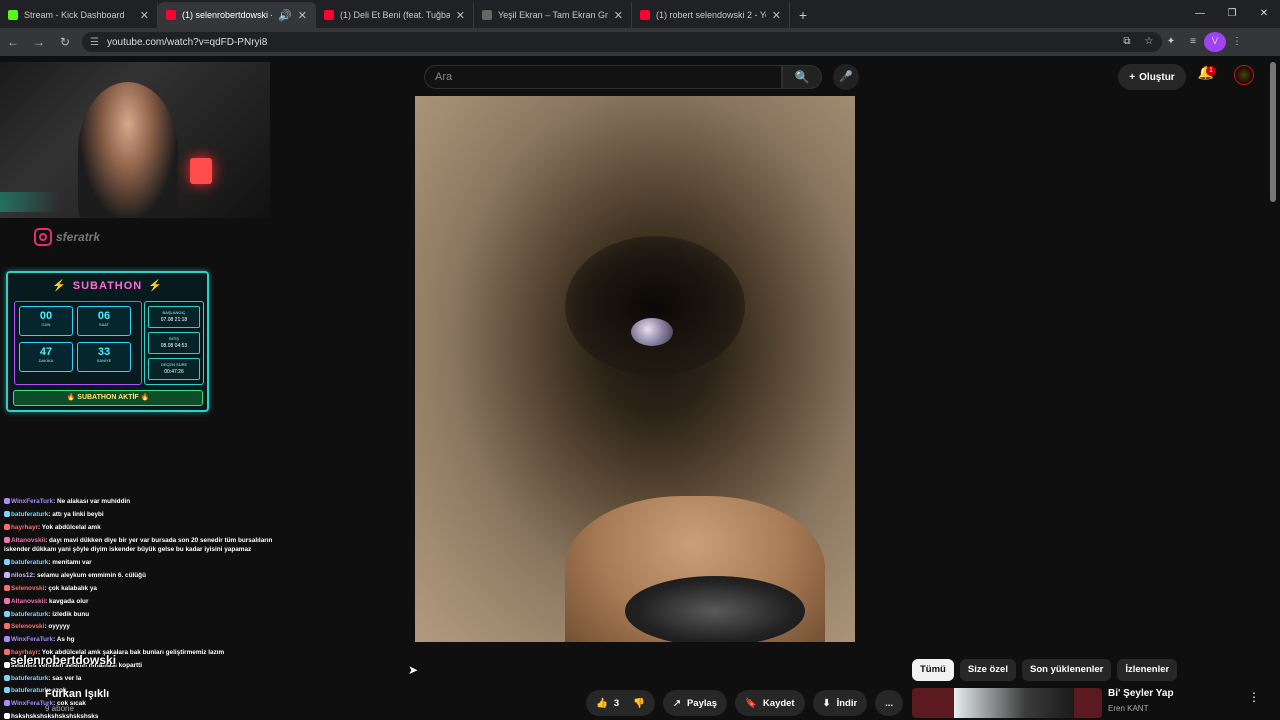  Describe the element at coordinates (104, 360) in the screenshot. I see `counter-label: SANİYE` at that location.